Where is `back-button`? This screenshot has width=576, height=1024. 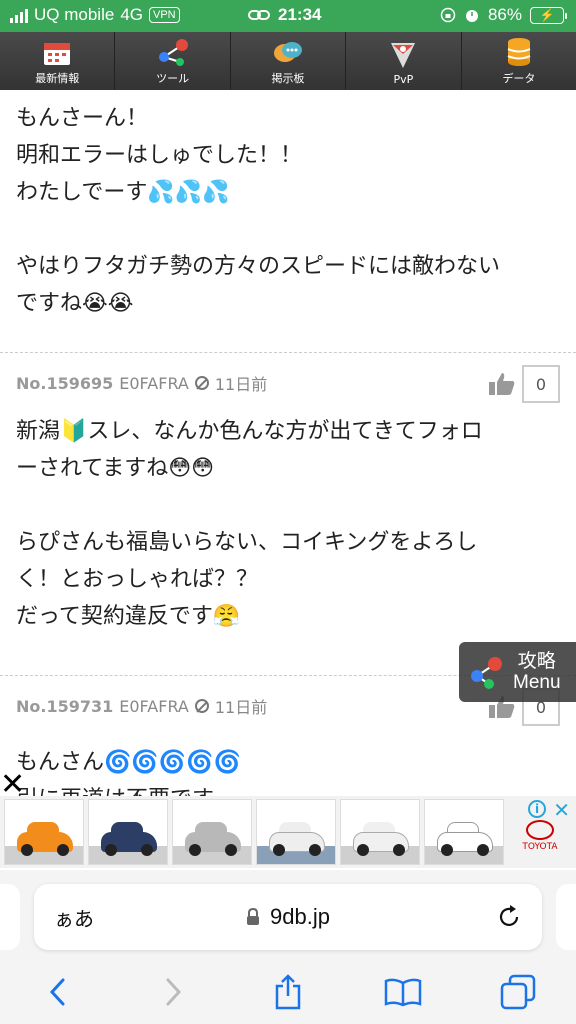 back-button is located at coordinates (58, 992).